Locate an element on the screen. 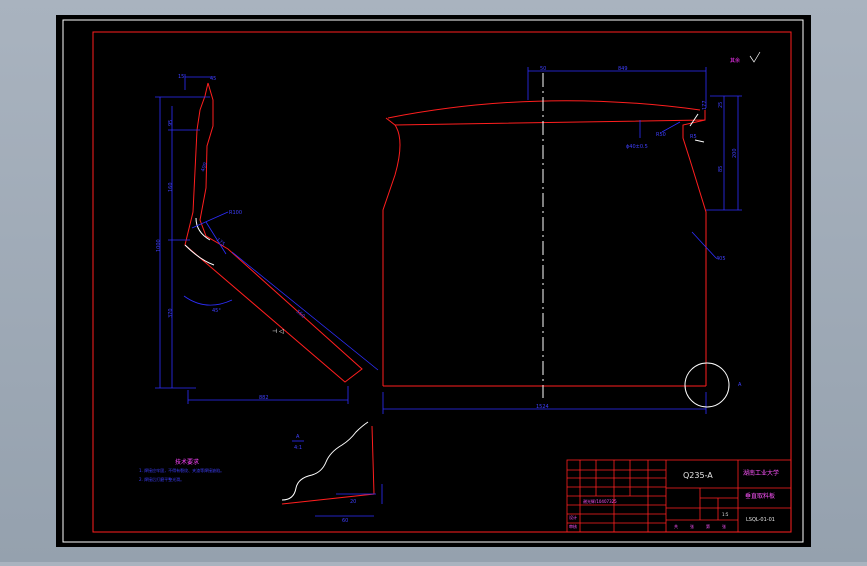 The image size is (867, 566). roughness-note-text: 其余 is located at coordinates (735, 60).